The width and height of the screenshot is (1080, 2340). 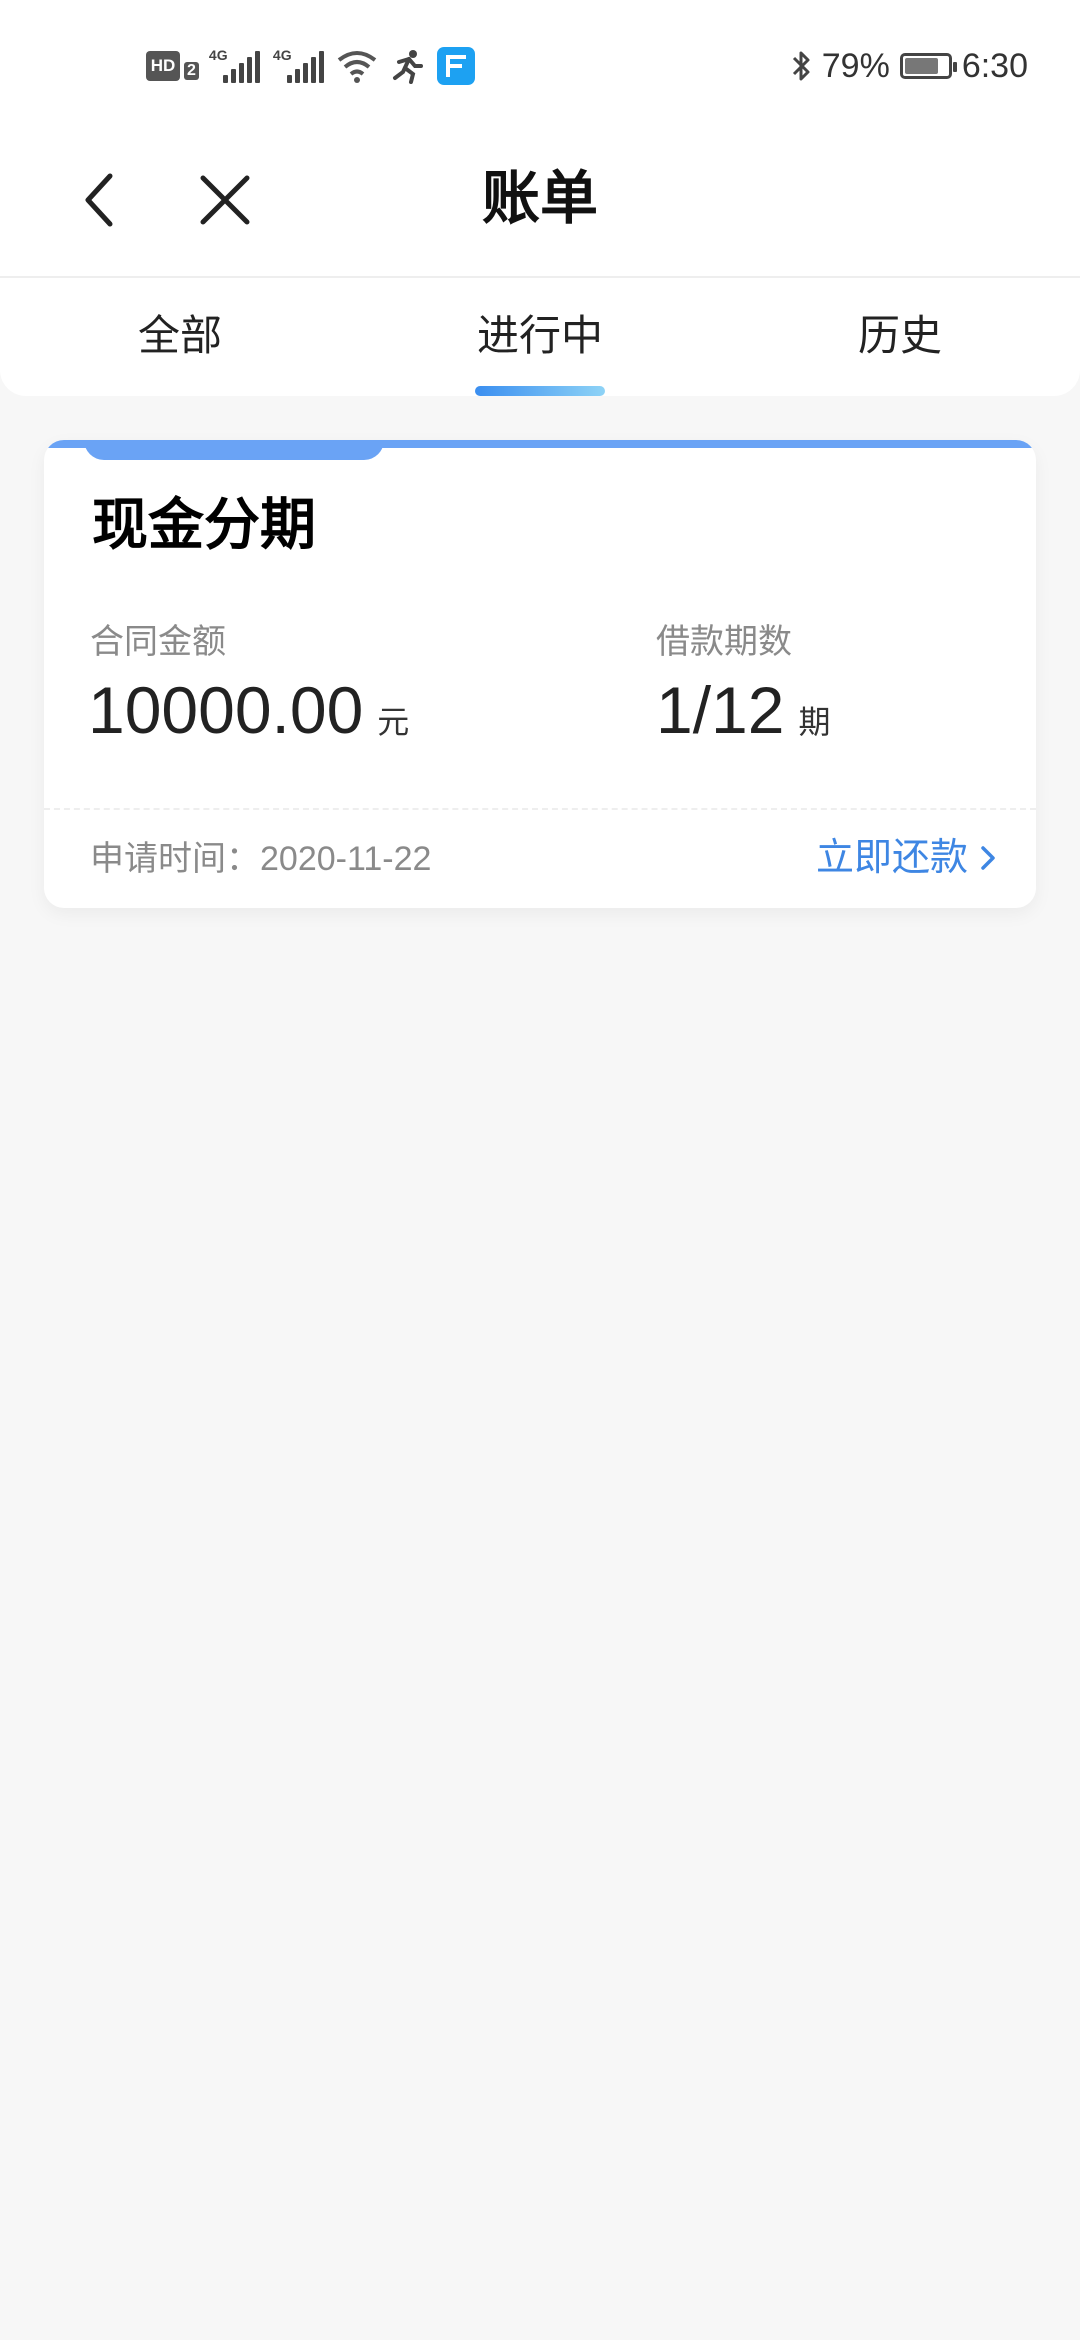 I want to click on tab-history: 历史, so click(x=900, y=336).